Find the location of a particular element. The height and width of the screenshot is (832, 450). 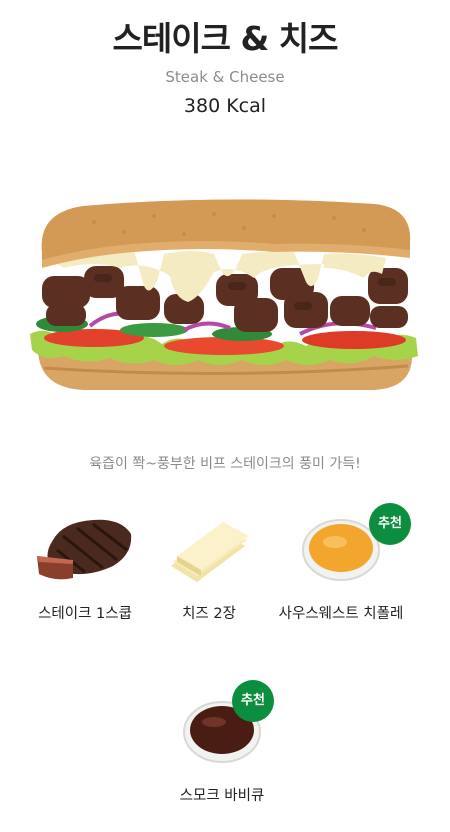

cheese-slices-icon is located at coordinates (210, 552).